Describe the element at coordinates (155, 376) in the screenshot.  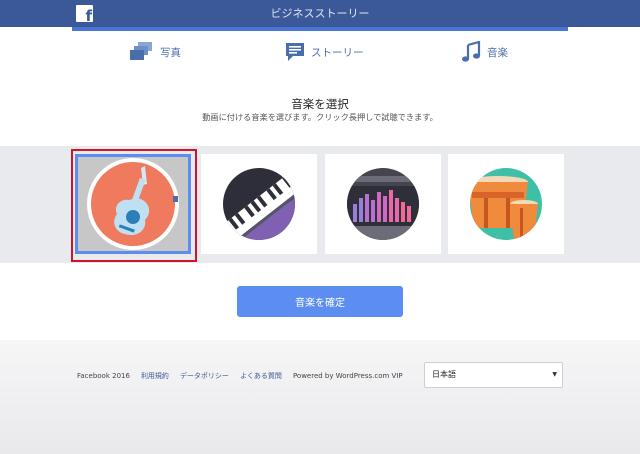
I see `footer-link-terms: 利用規約` at that location.